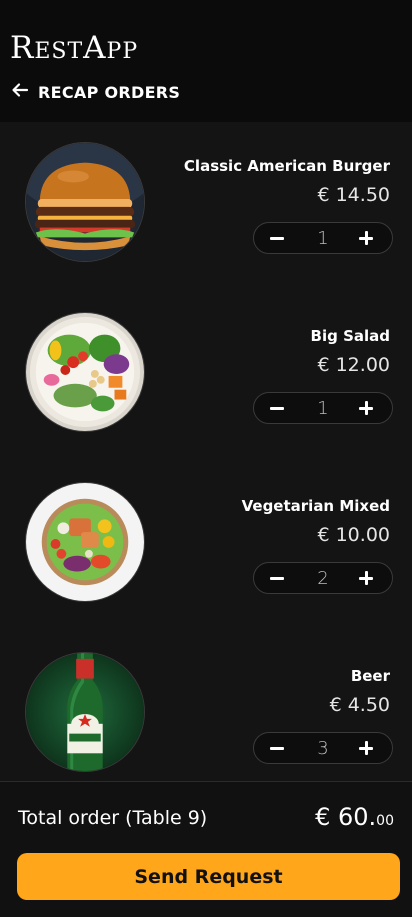 This screenshot has width=412, height=917. What do you see at coordinates (113, 818) in the screenshot?
I see `total-label: Total order (Table 9)` at bounding box center [113, 818].